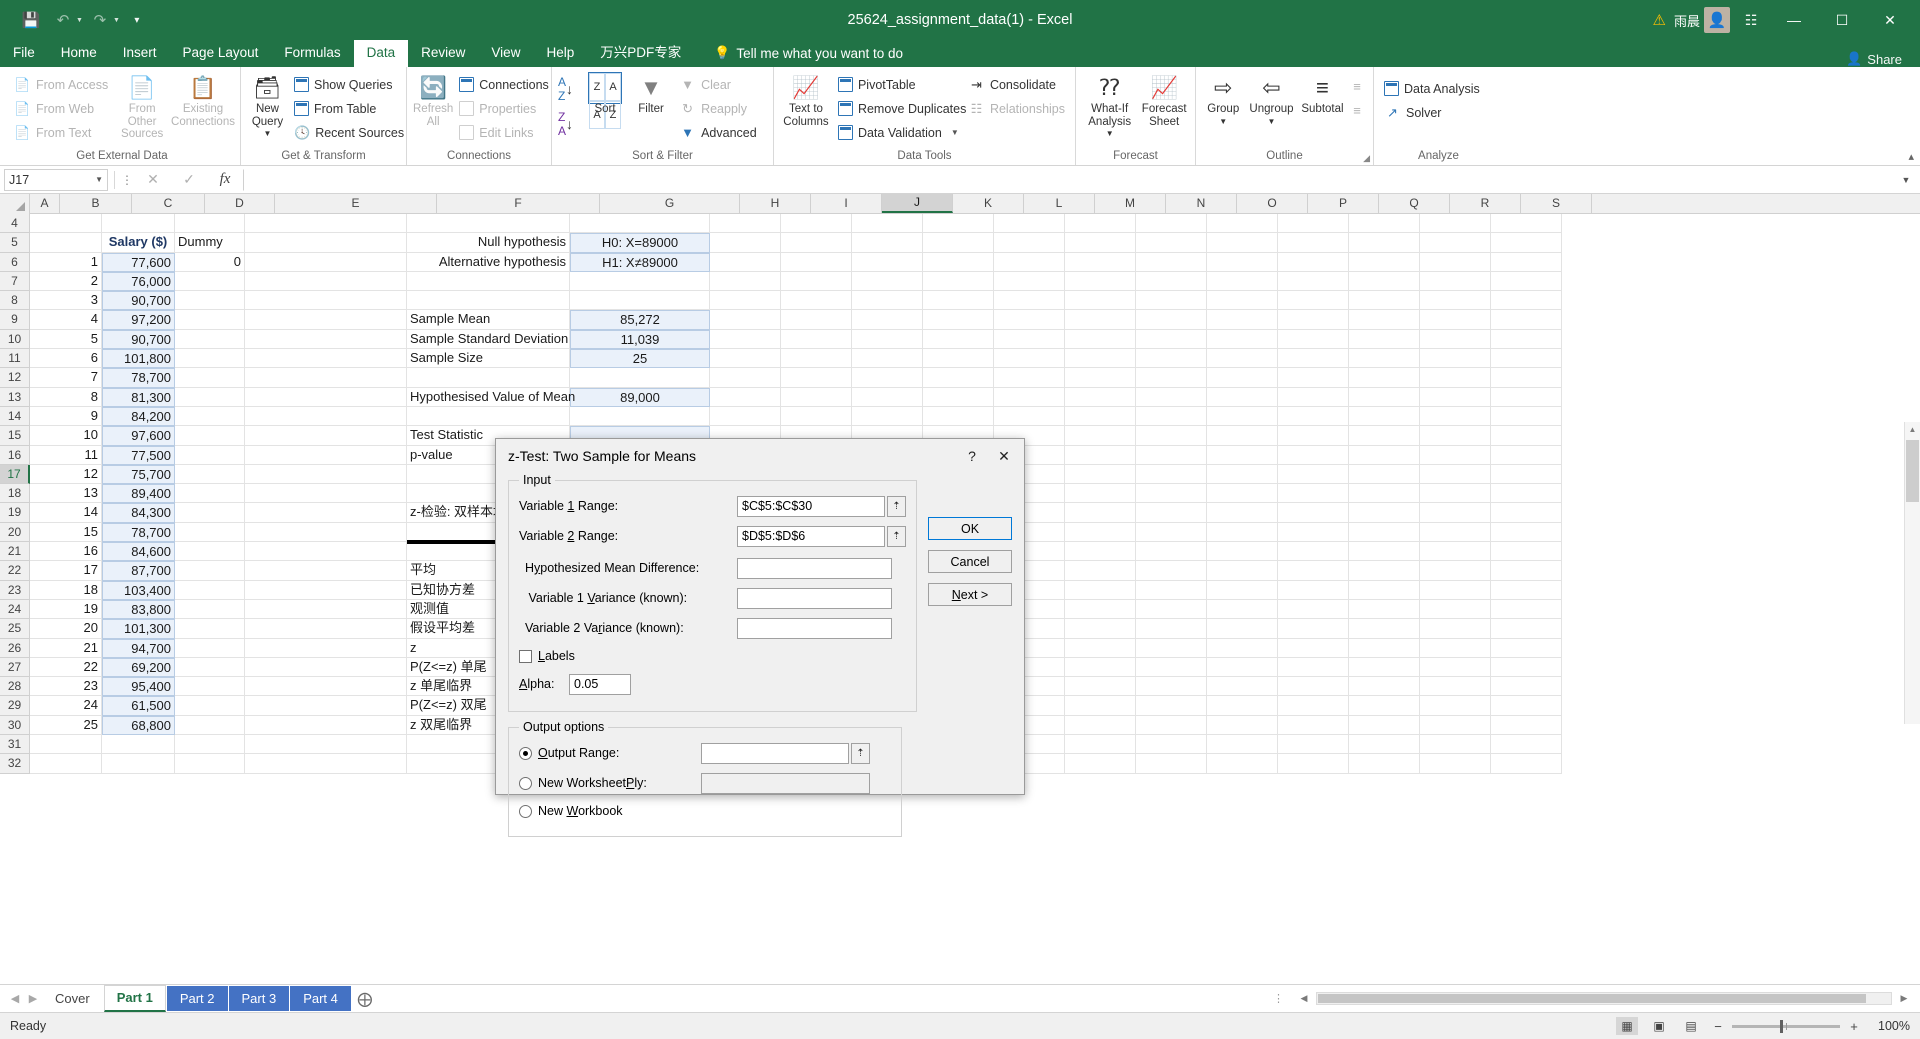 The image size is (1920, 1039). What do you see at coordinates (1556, 203) in the screenshot?
I see `col-header-S: S` at bounding box center [1556, 203].